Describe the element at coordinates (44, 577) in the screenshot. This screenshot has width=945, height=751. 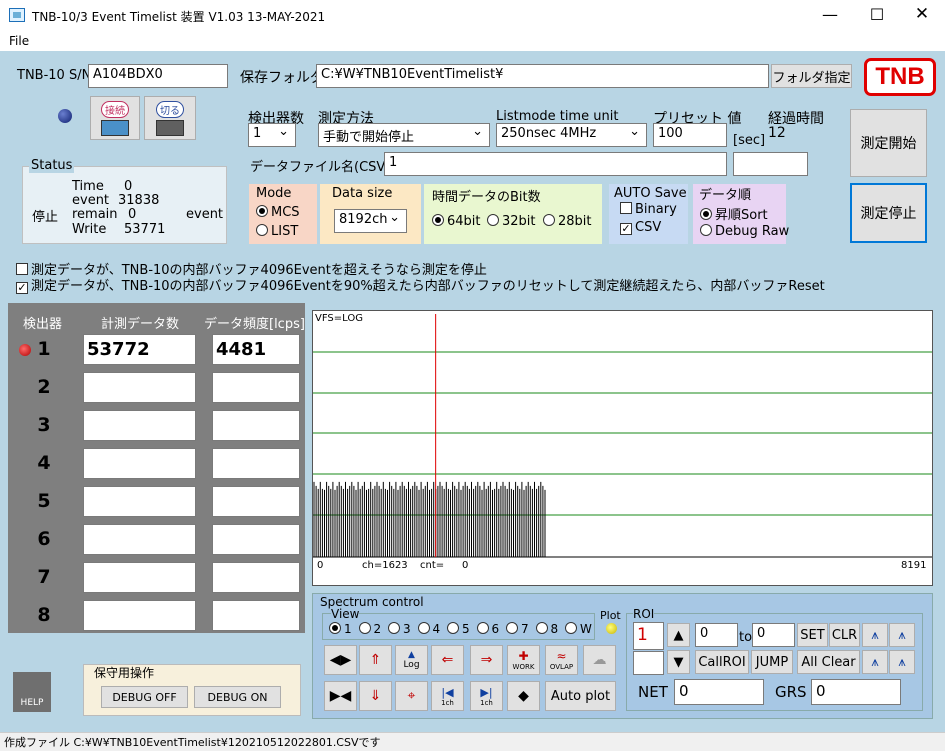
I see `detector-number: 7` at that location.